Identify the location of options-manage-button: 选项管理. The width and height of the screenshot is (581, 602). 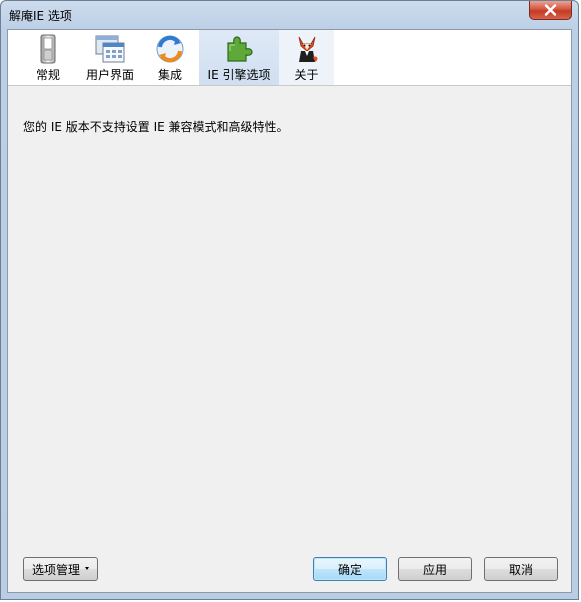
(60, 569).